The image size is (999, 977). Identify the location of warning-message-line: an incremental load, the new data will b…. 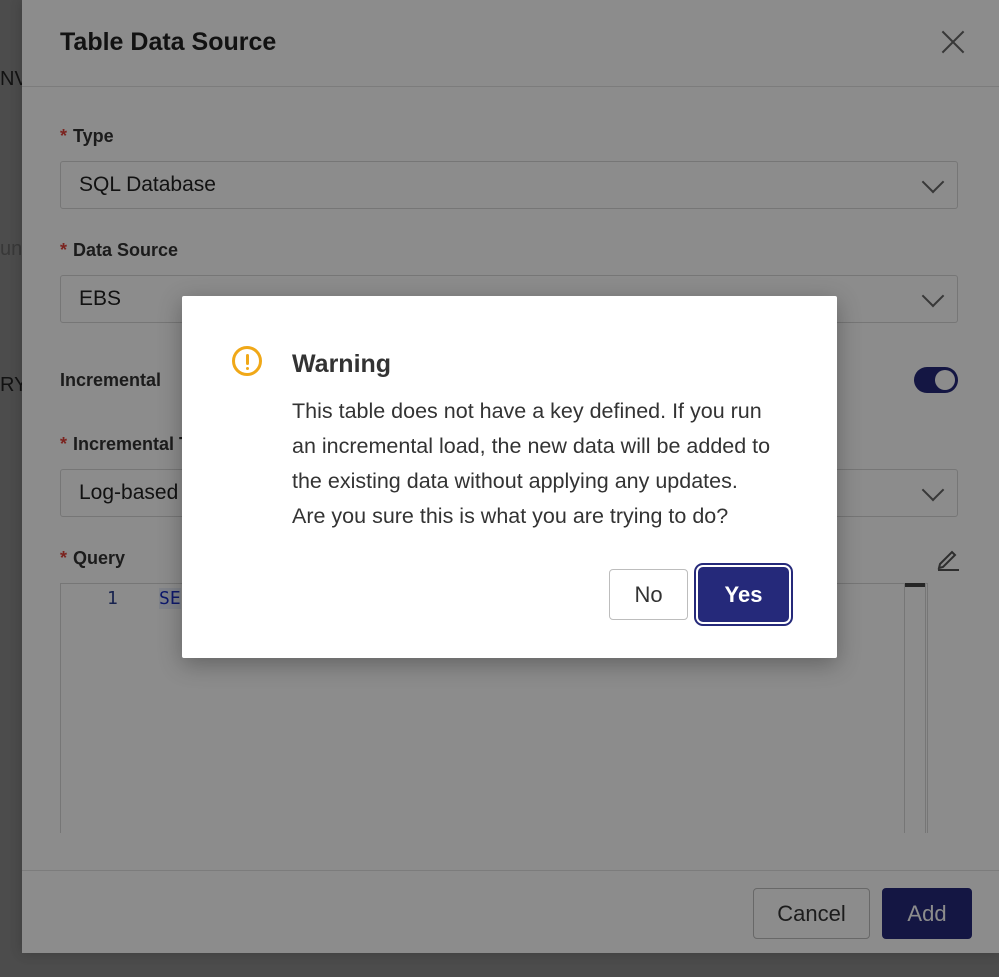
(531, 446).